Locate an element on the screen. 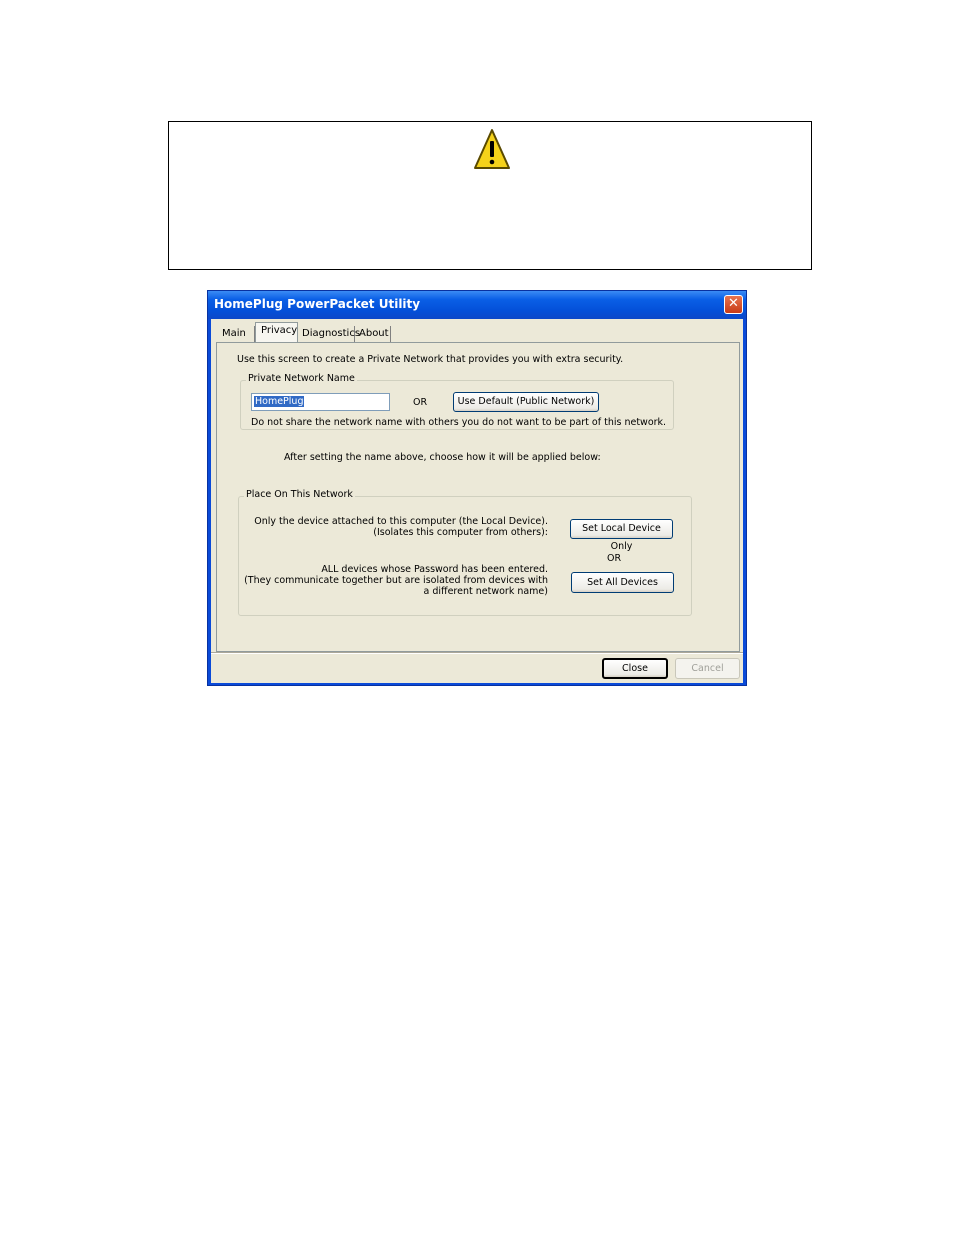  warning-icon is located at coordinates (492, 149).